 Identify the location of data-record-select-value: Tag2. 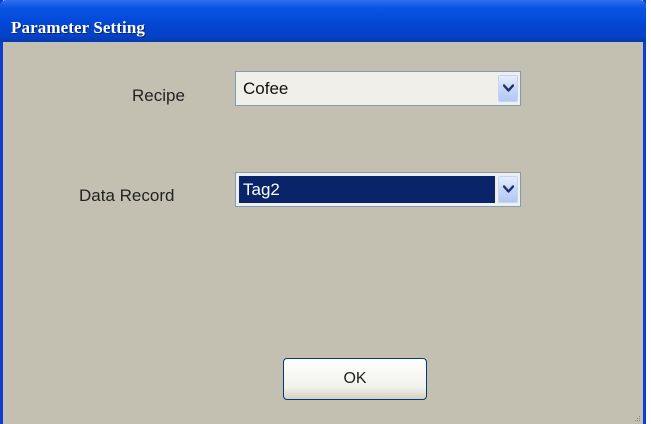
(367, 189).